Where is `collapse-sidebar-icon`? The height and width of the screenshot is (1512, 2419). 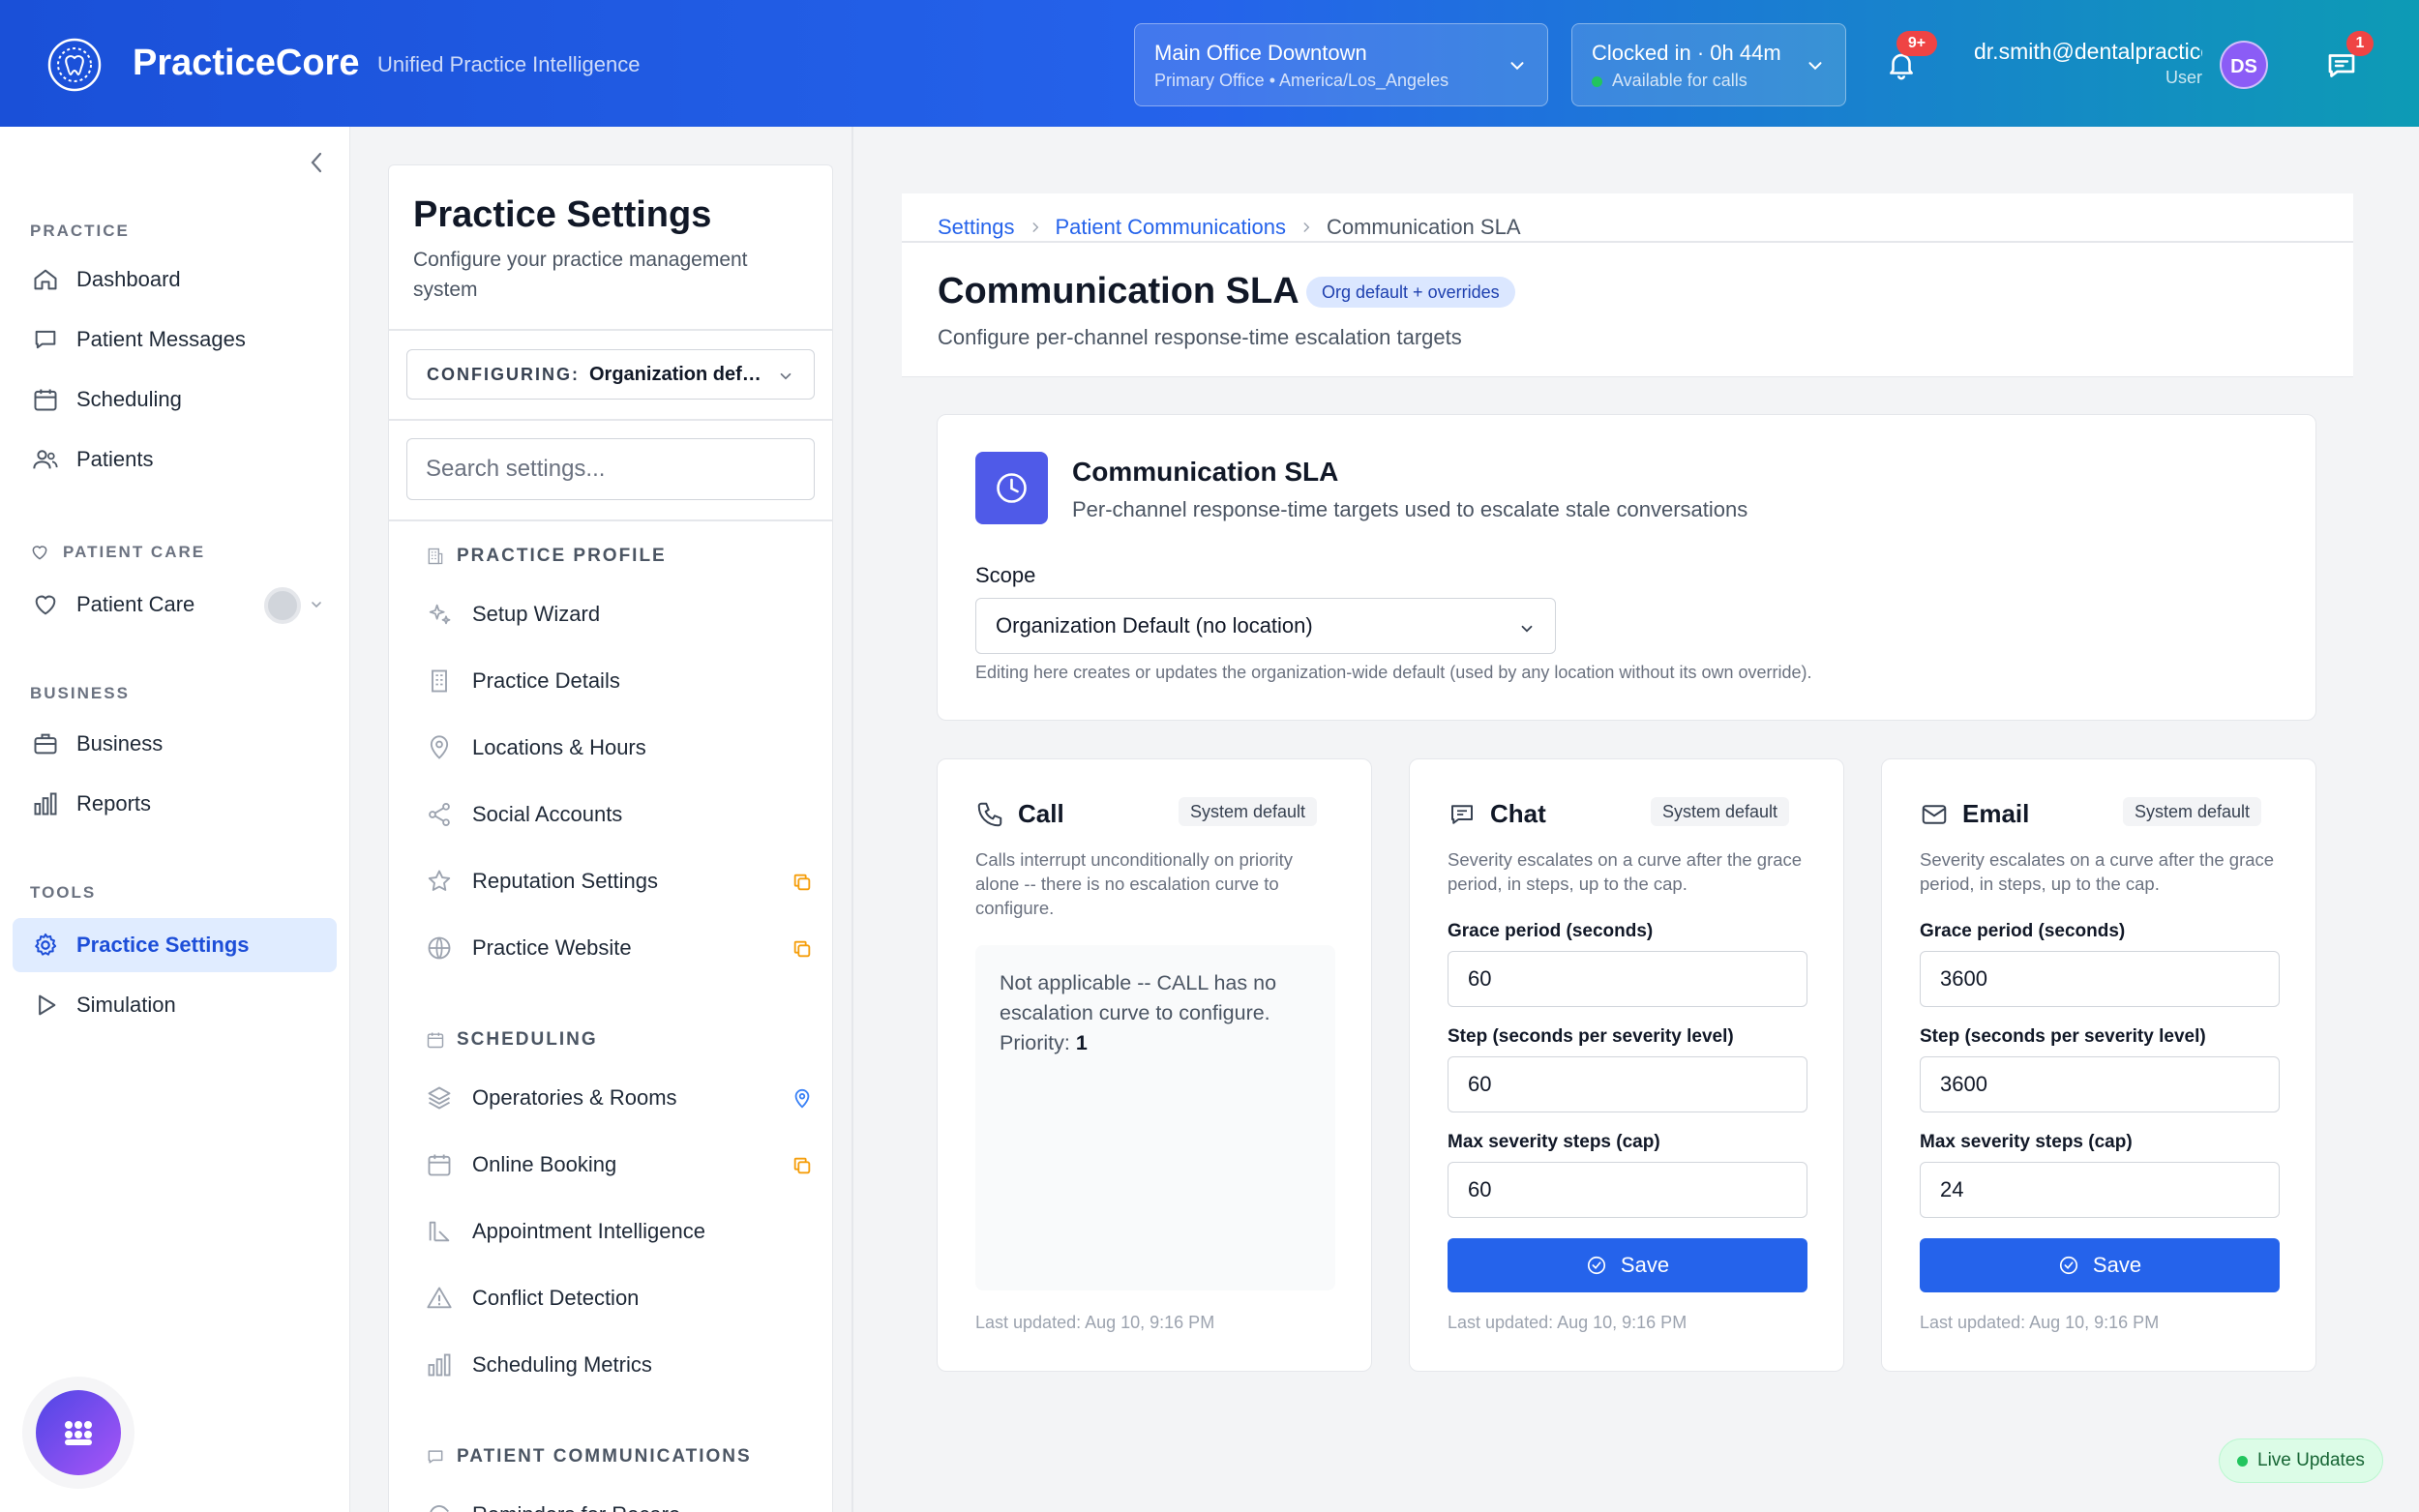
collapse-sidebar-icon is located at coordinates (316, 163).